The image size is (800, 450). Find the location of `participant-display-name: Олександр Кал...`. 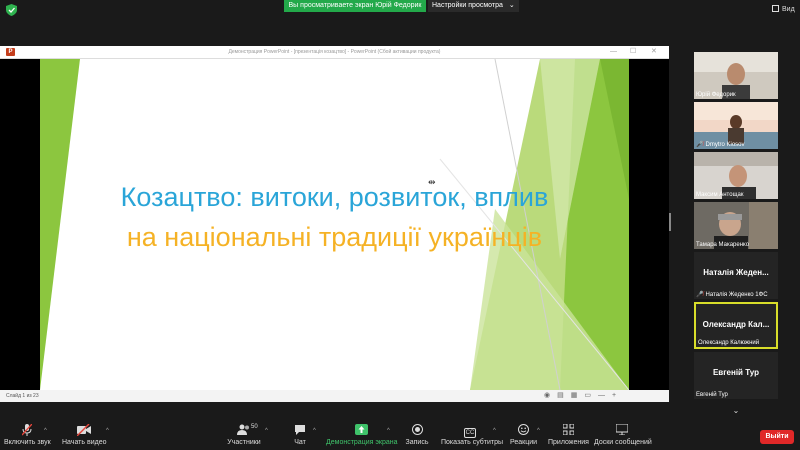

participant-display-name: Олександр Кал... is located at coordinates (736, 324).